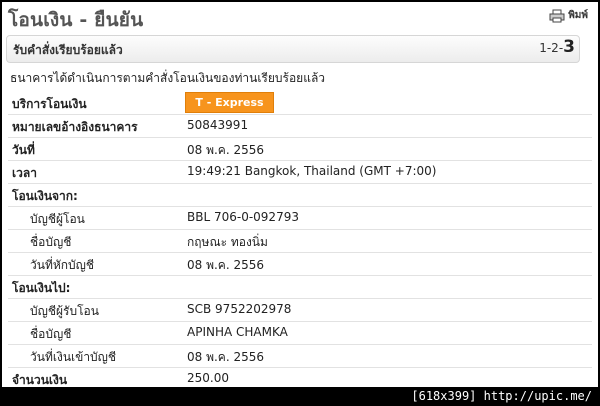 The image size is (600, 406). I want to click on amount-row: จำนวนเงิน 250.00, so click(300, 377).